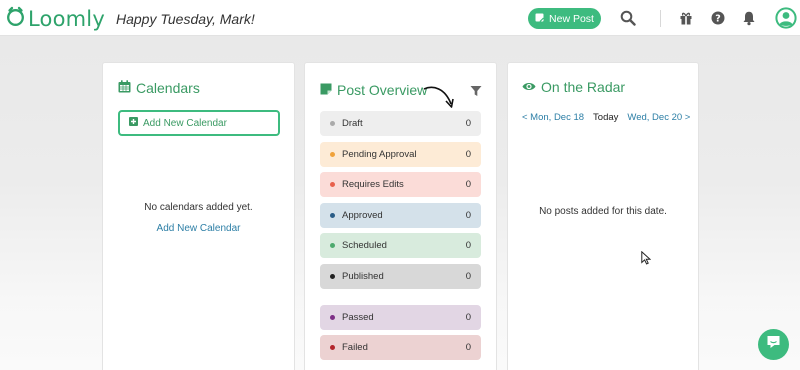  Describe the element at coordinates (660, 18) in the screenshot. I see `header-divider` at that location.